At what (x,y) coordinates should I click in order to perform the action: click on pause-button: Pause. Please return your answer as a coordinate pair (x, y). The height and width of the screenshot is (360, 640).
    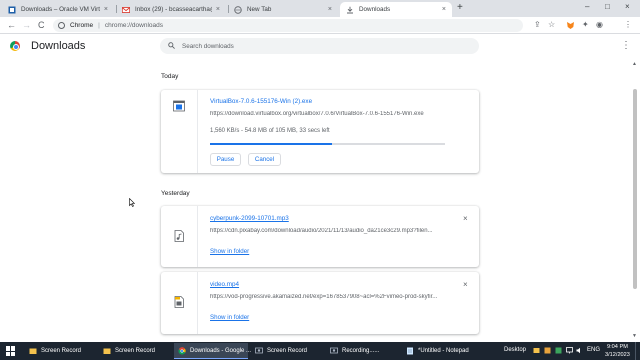
    Looking at the image, I should click on (225, 159).